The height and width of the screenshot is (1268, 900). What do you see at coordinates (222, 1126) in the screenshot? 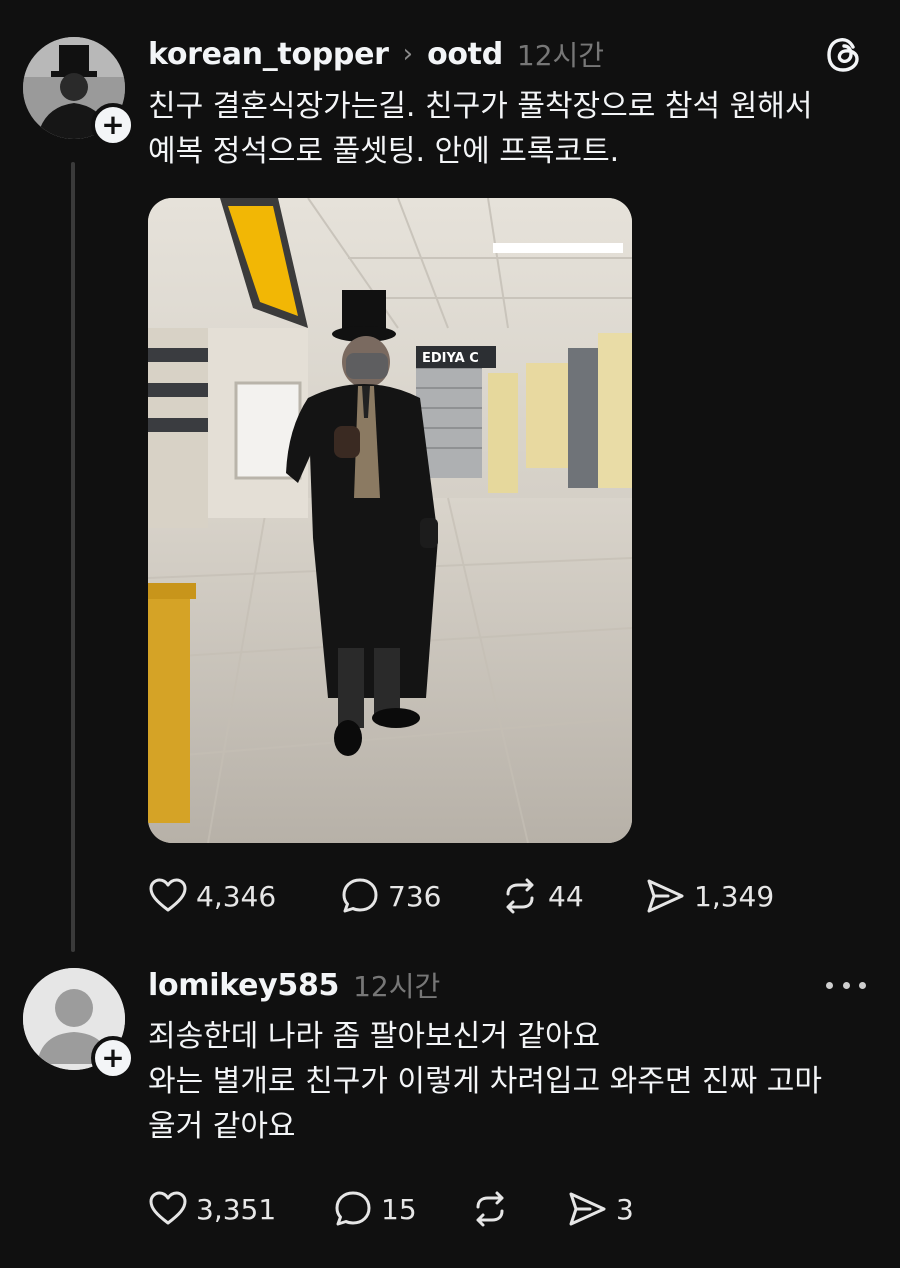
I see `comment-text-line: 울거 같아요` at bounding box center [222, 1126].